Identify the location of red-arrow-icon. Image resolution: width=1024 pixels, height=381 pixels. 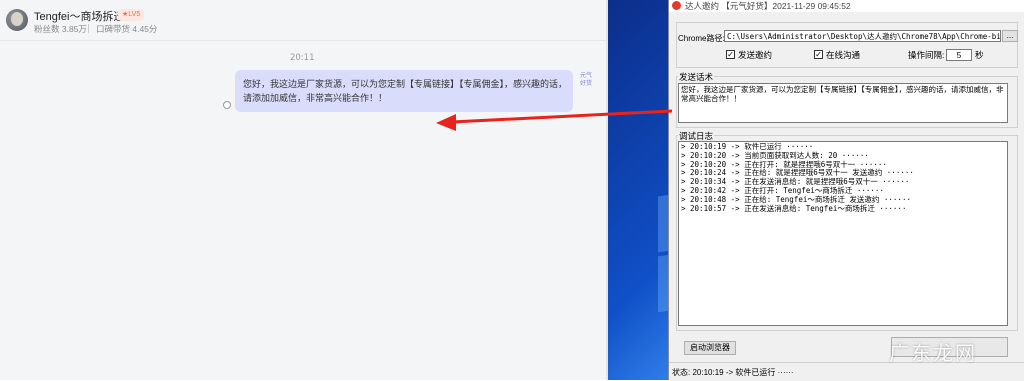
(554, 120).